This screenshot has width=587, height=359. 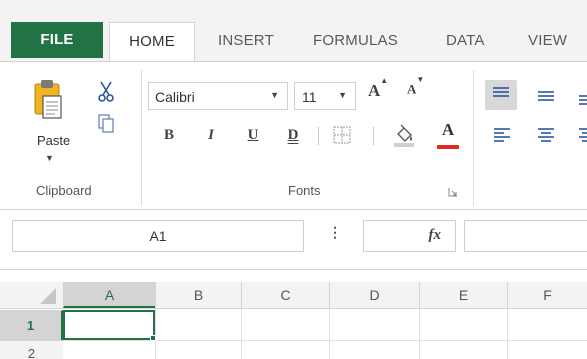 I want to click on fonts-dialog-launcher, so click(x=453, y=191).